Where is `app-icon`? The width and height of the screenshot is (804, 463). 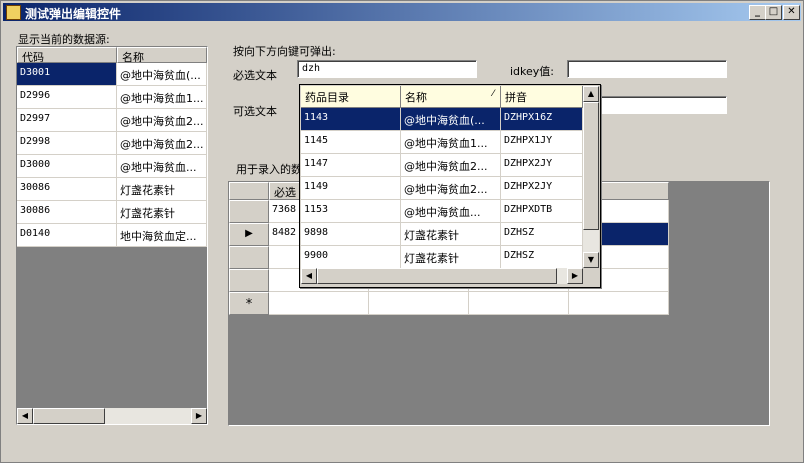 app-icon is located at coordinates (13, 12).